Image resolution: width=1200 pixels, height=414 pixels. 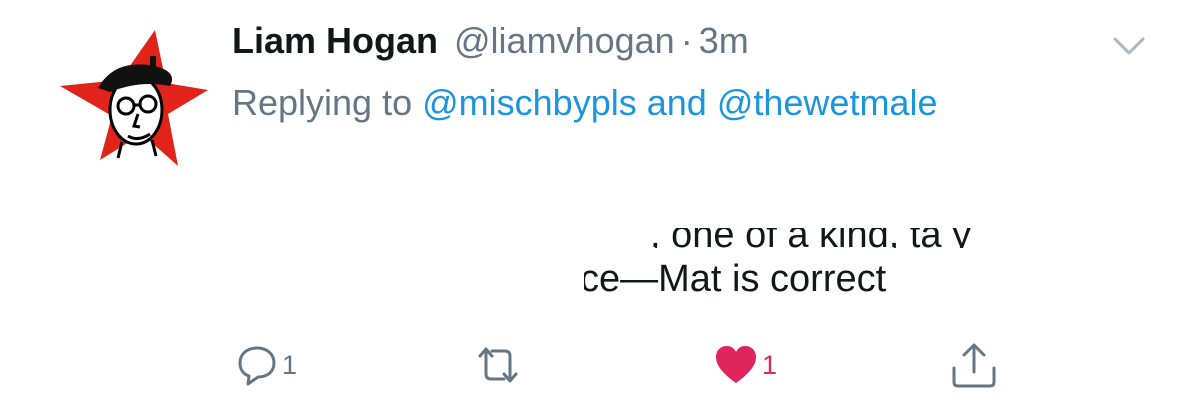 I want to click on tweet-body-partial-line: , one of a kind, ta y, so click(x=840, y=238).